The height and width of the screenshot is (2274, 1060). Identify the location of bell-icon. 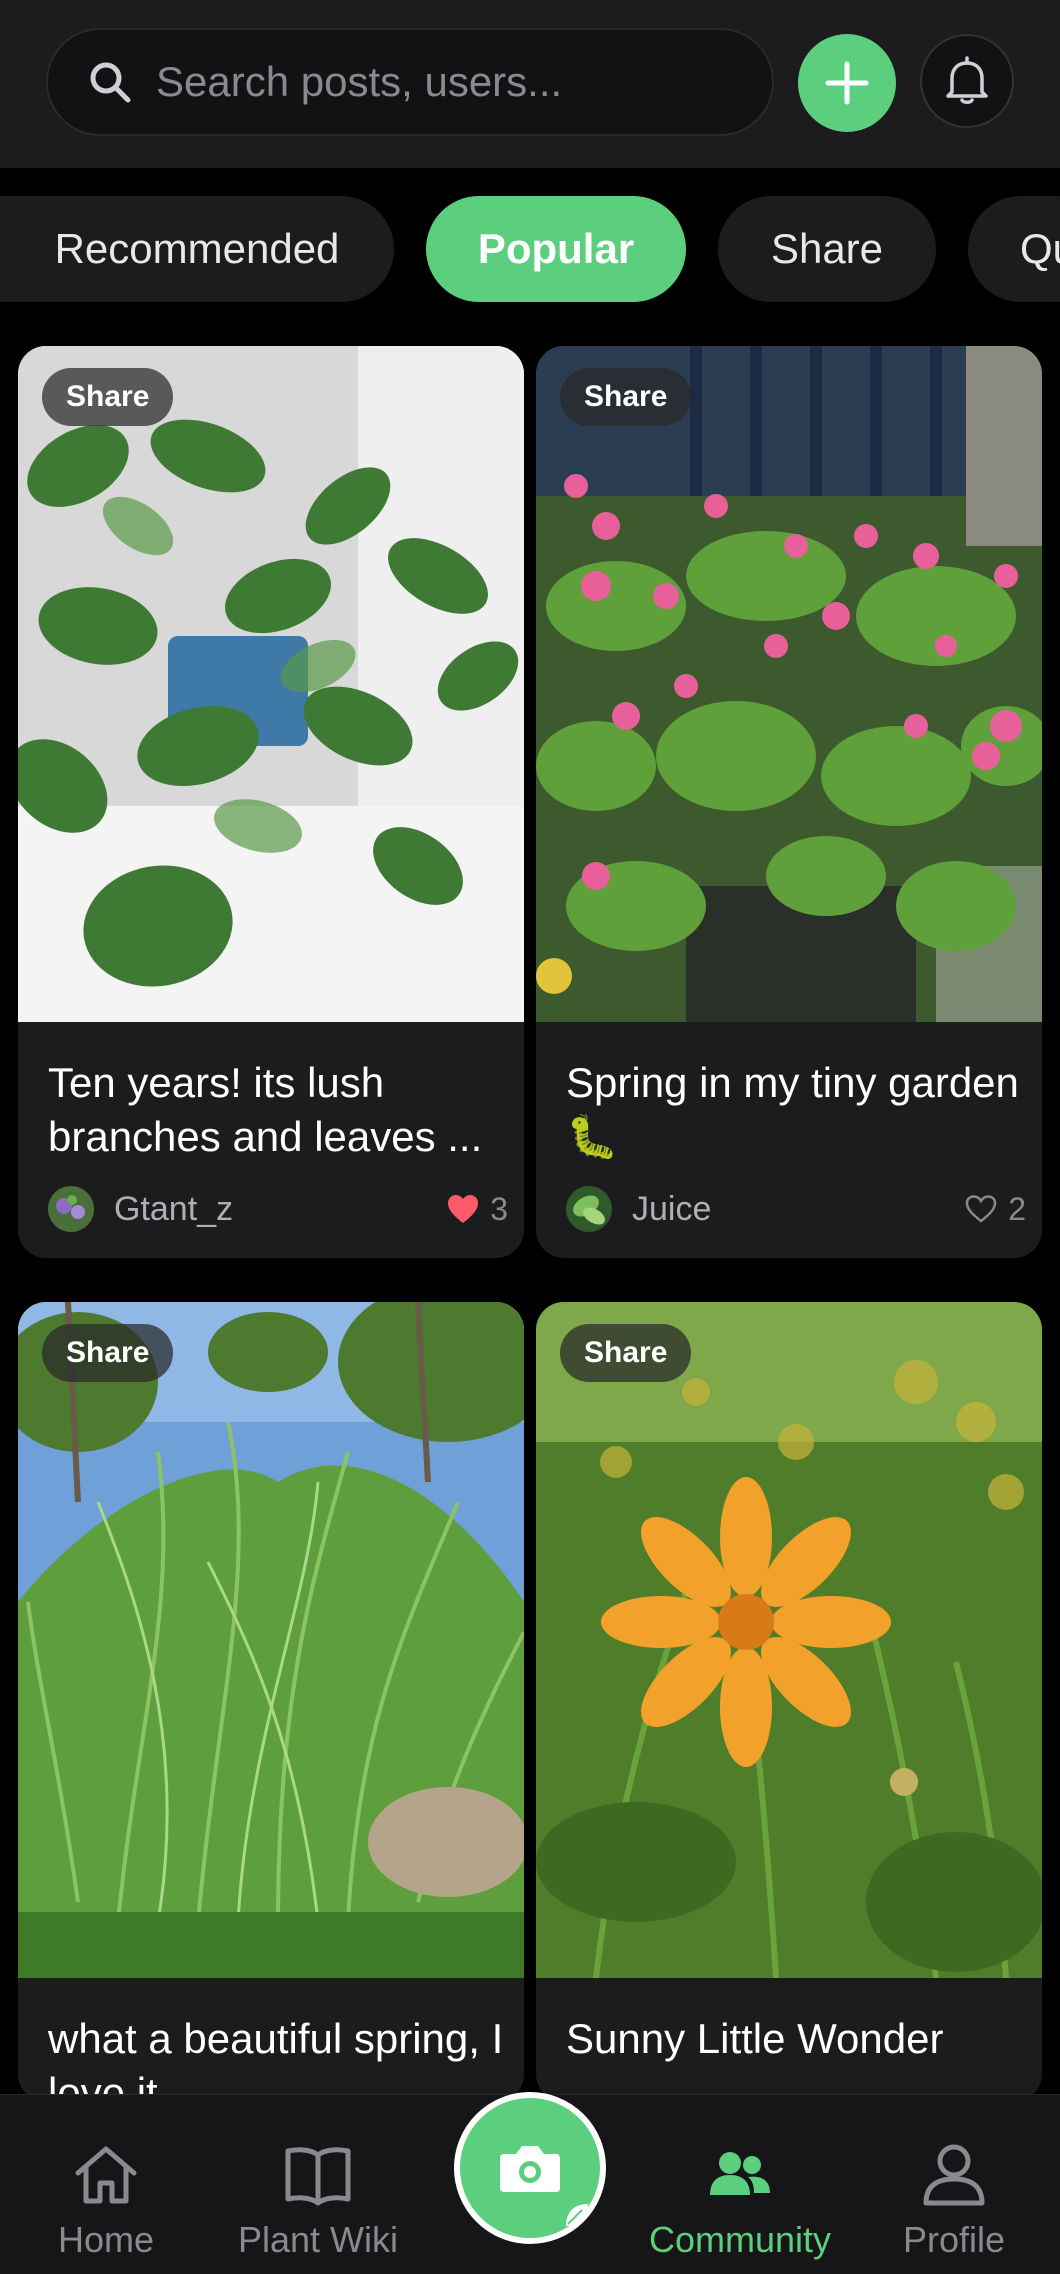
(967, 80).